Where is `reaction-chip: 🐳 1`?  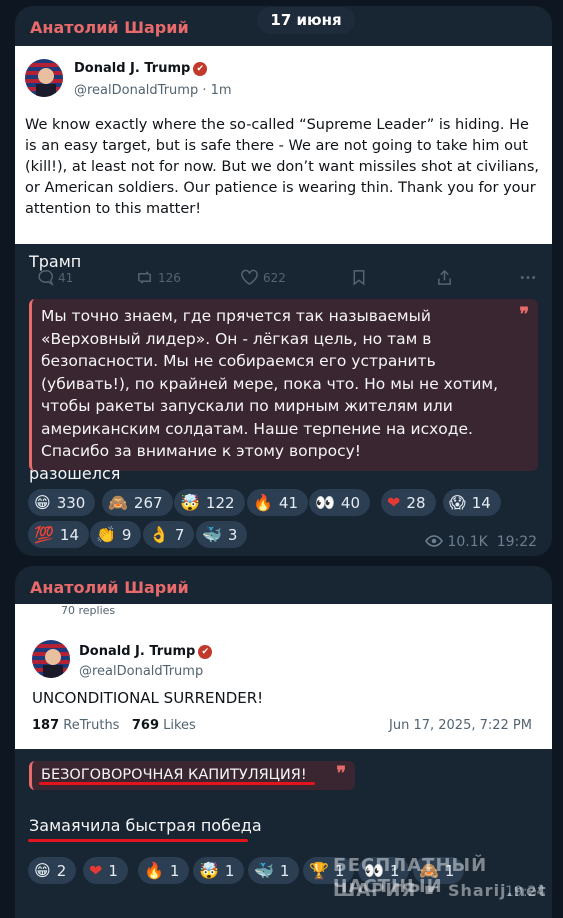
reaction-chip: 🐳 1 is located at coordinates (274, 870).